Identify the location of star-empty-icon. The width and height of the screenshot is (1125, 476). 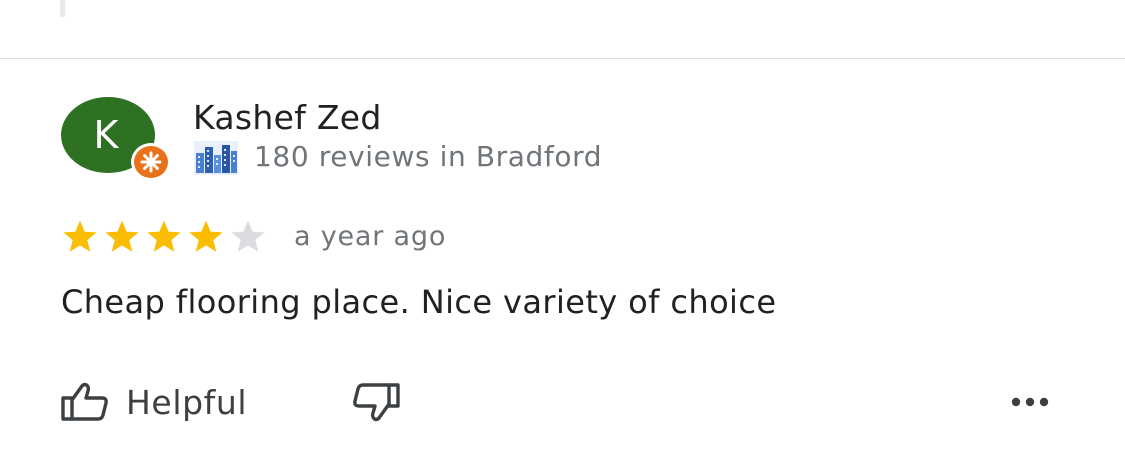
(248, 236).